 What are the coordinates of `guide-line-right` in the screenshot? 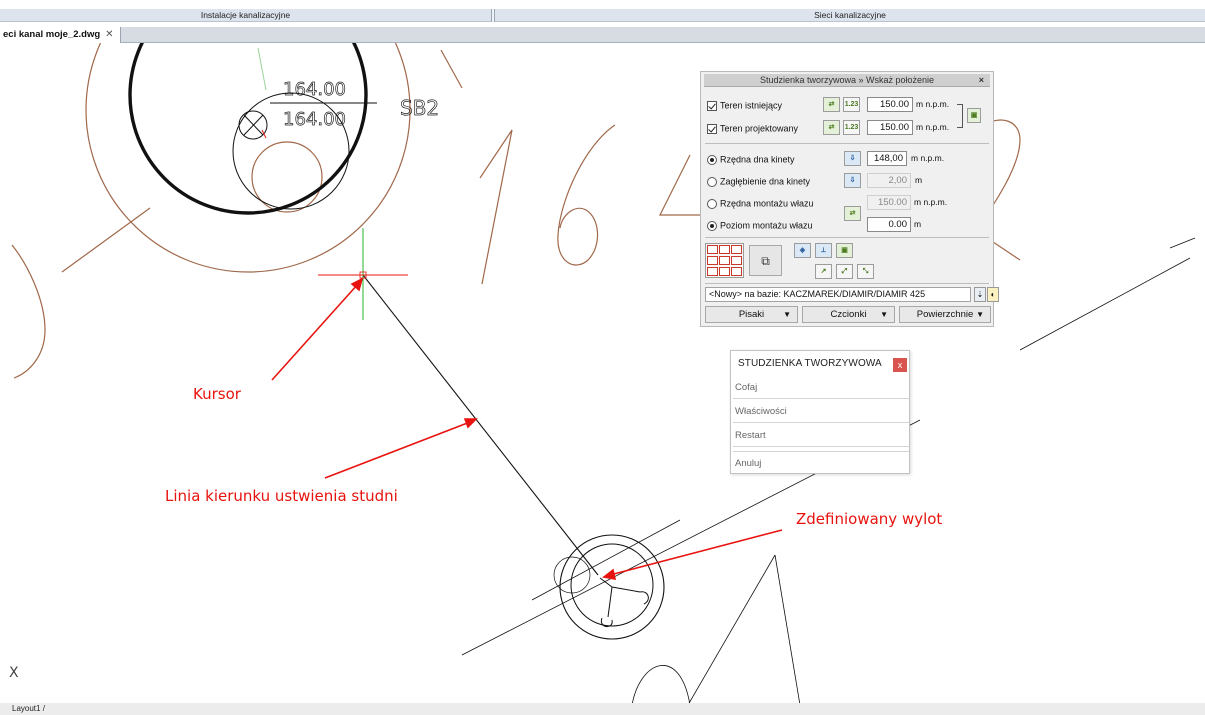 It's located at (1105, 304).